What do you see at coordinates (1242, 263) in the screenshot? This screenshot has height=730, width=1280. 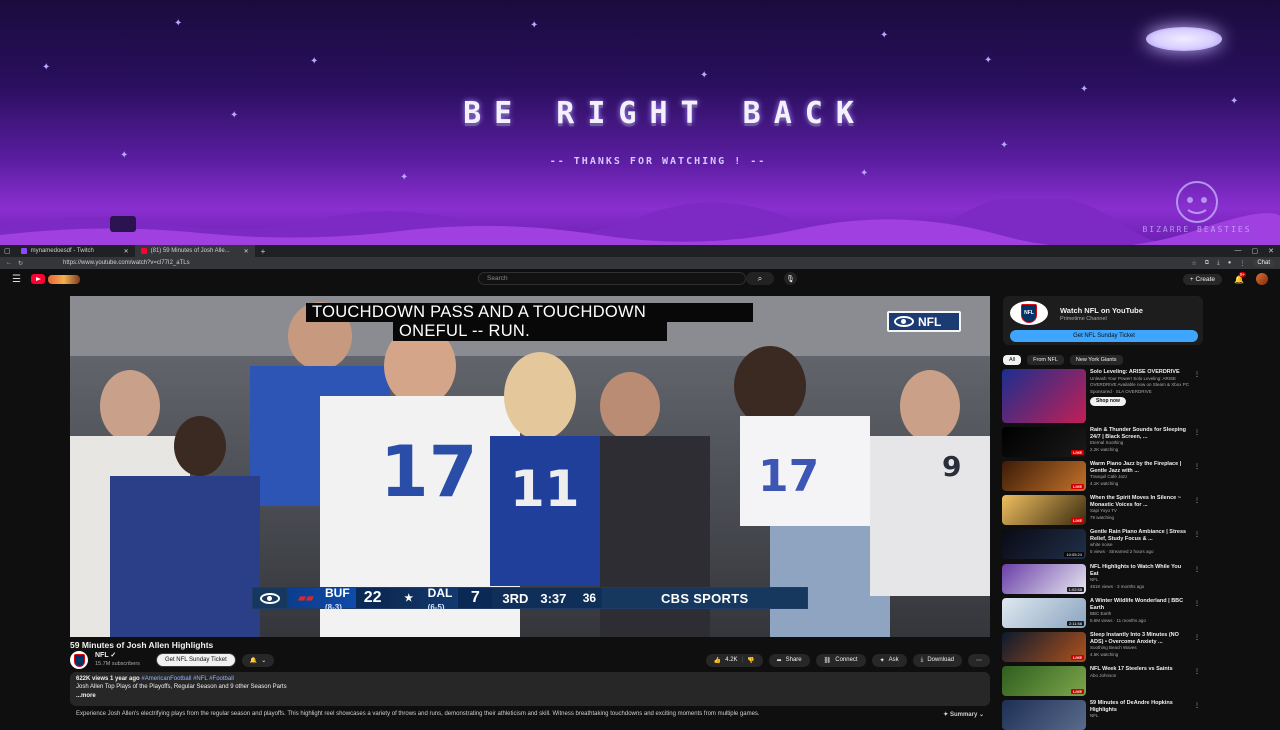 I see `menu-dots-icon: ⋮` at bounding box center [1242, 263].